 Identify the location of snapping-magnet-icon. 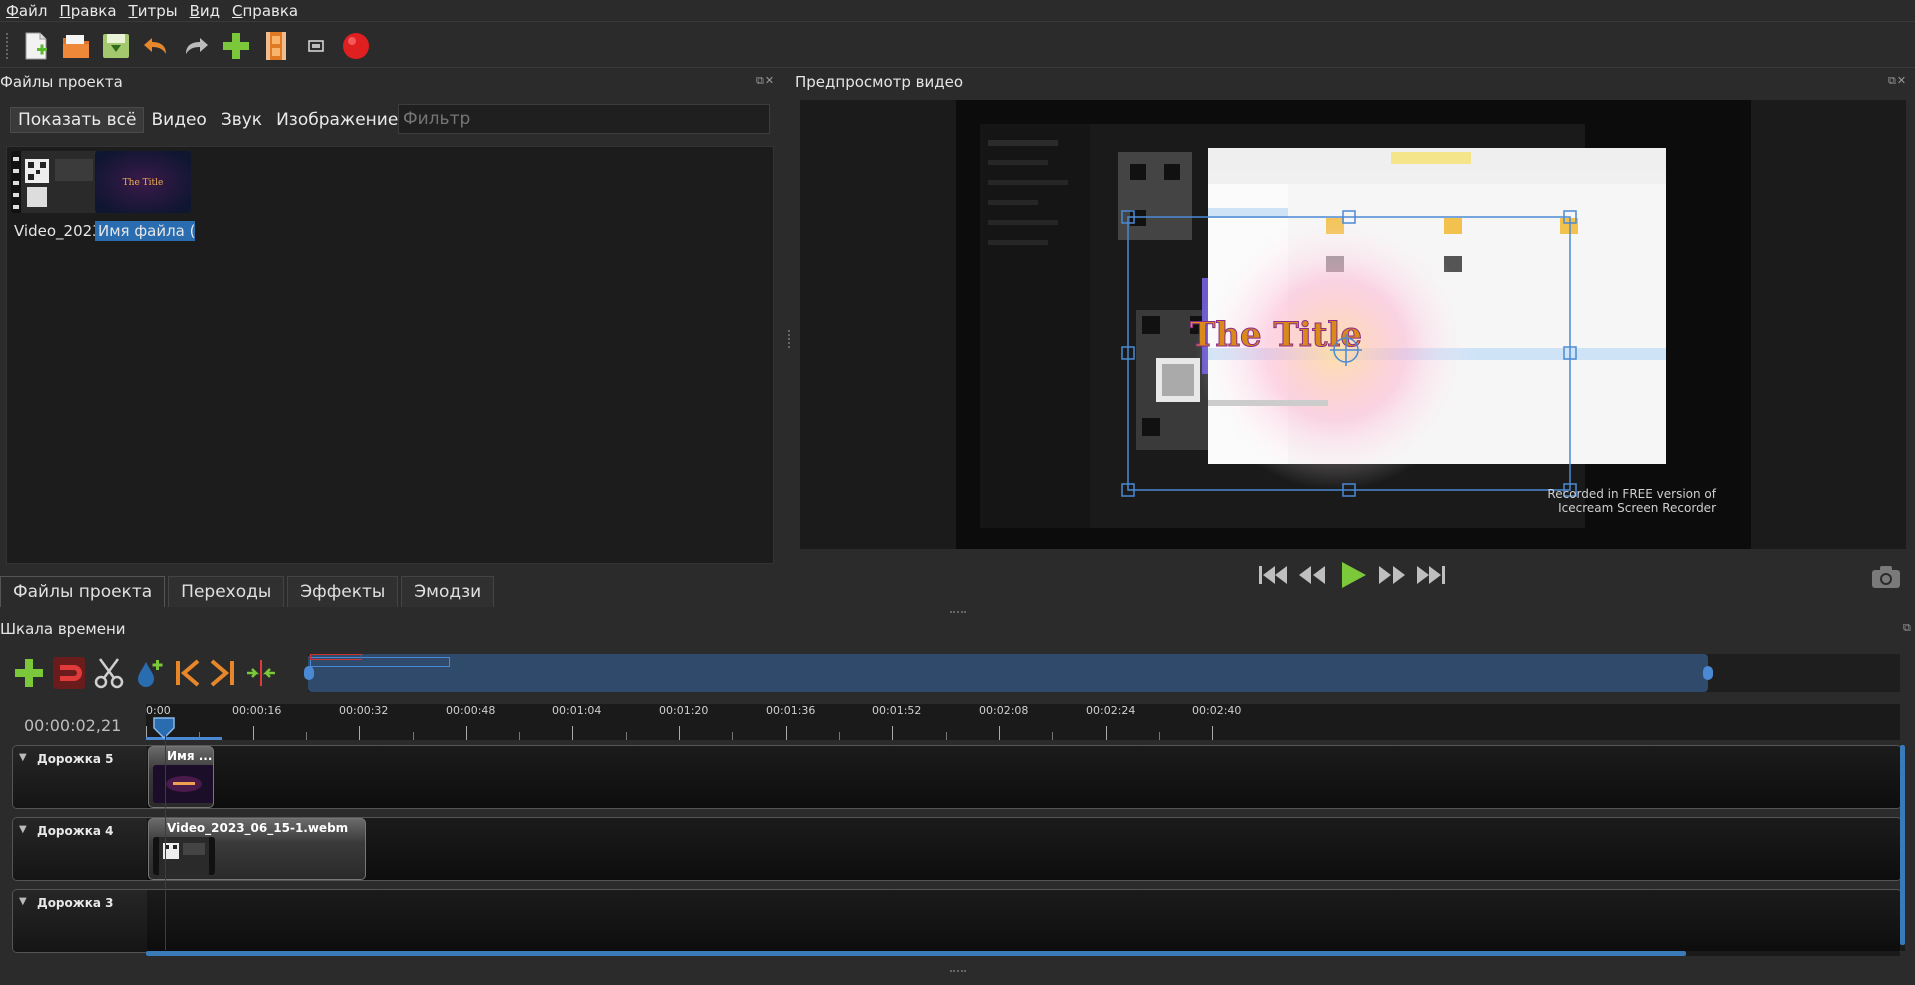
(69, 673).